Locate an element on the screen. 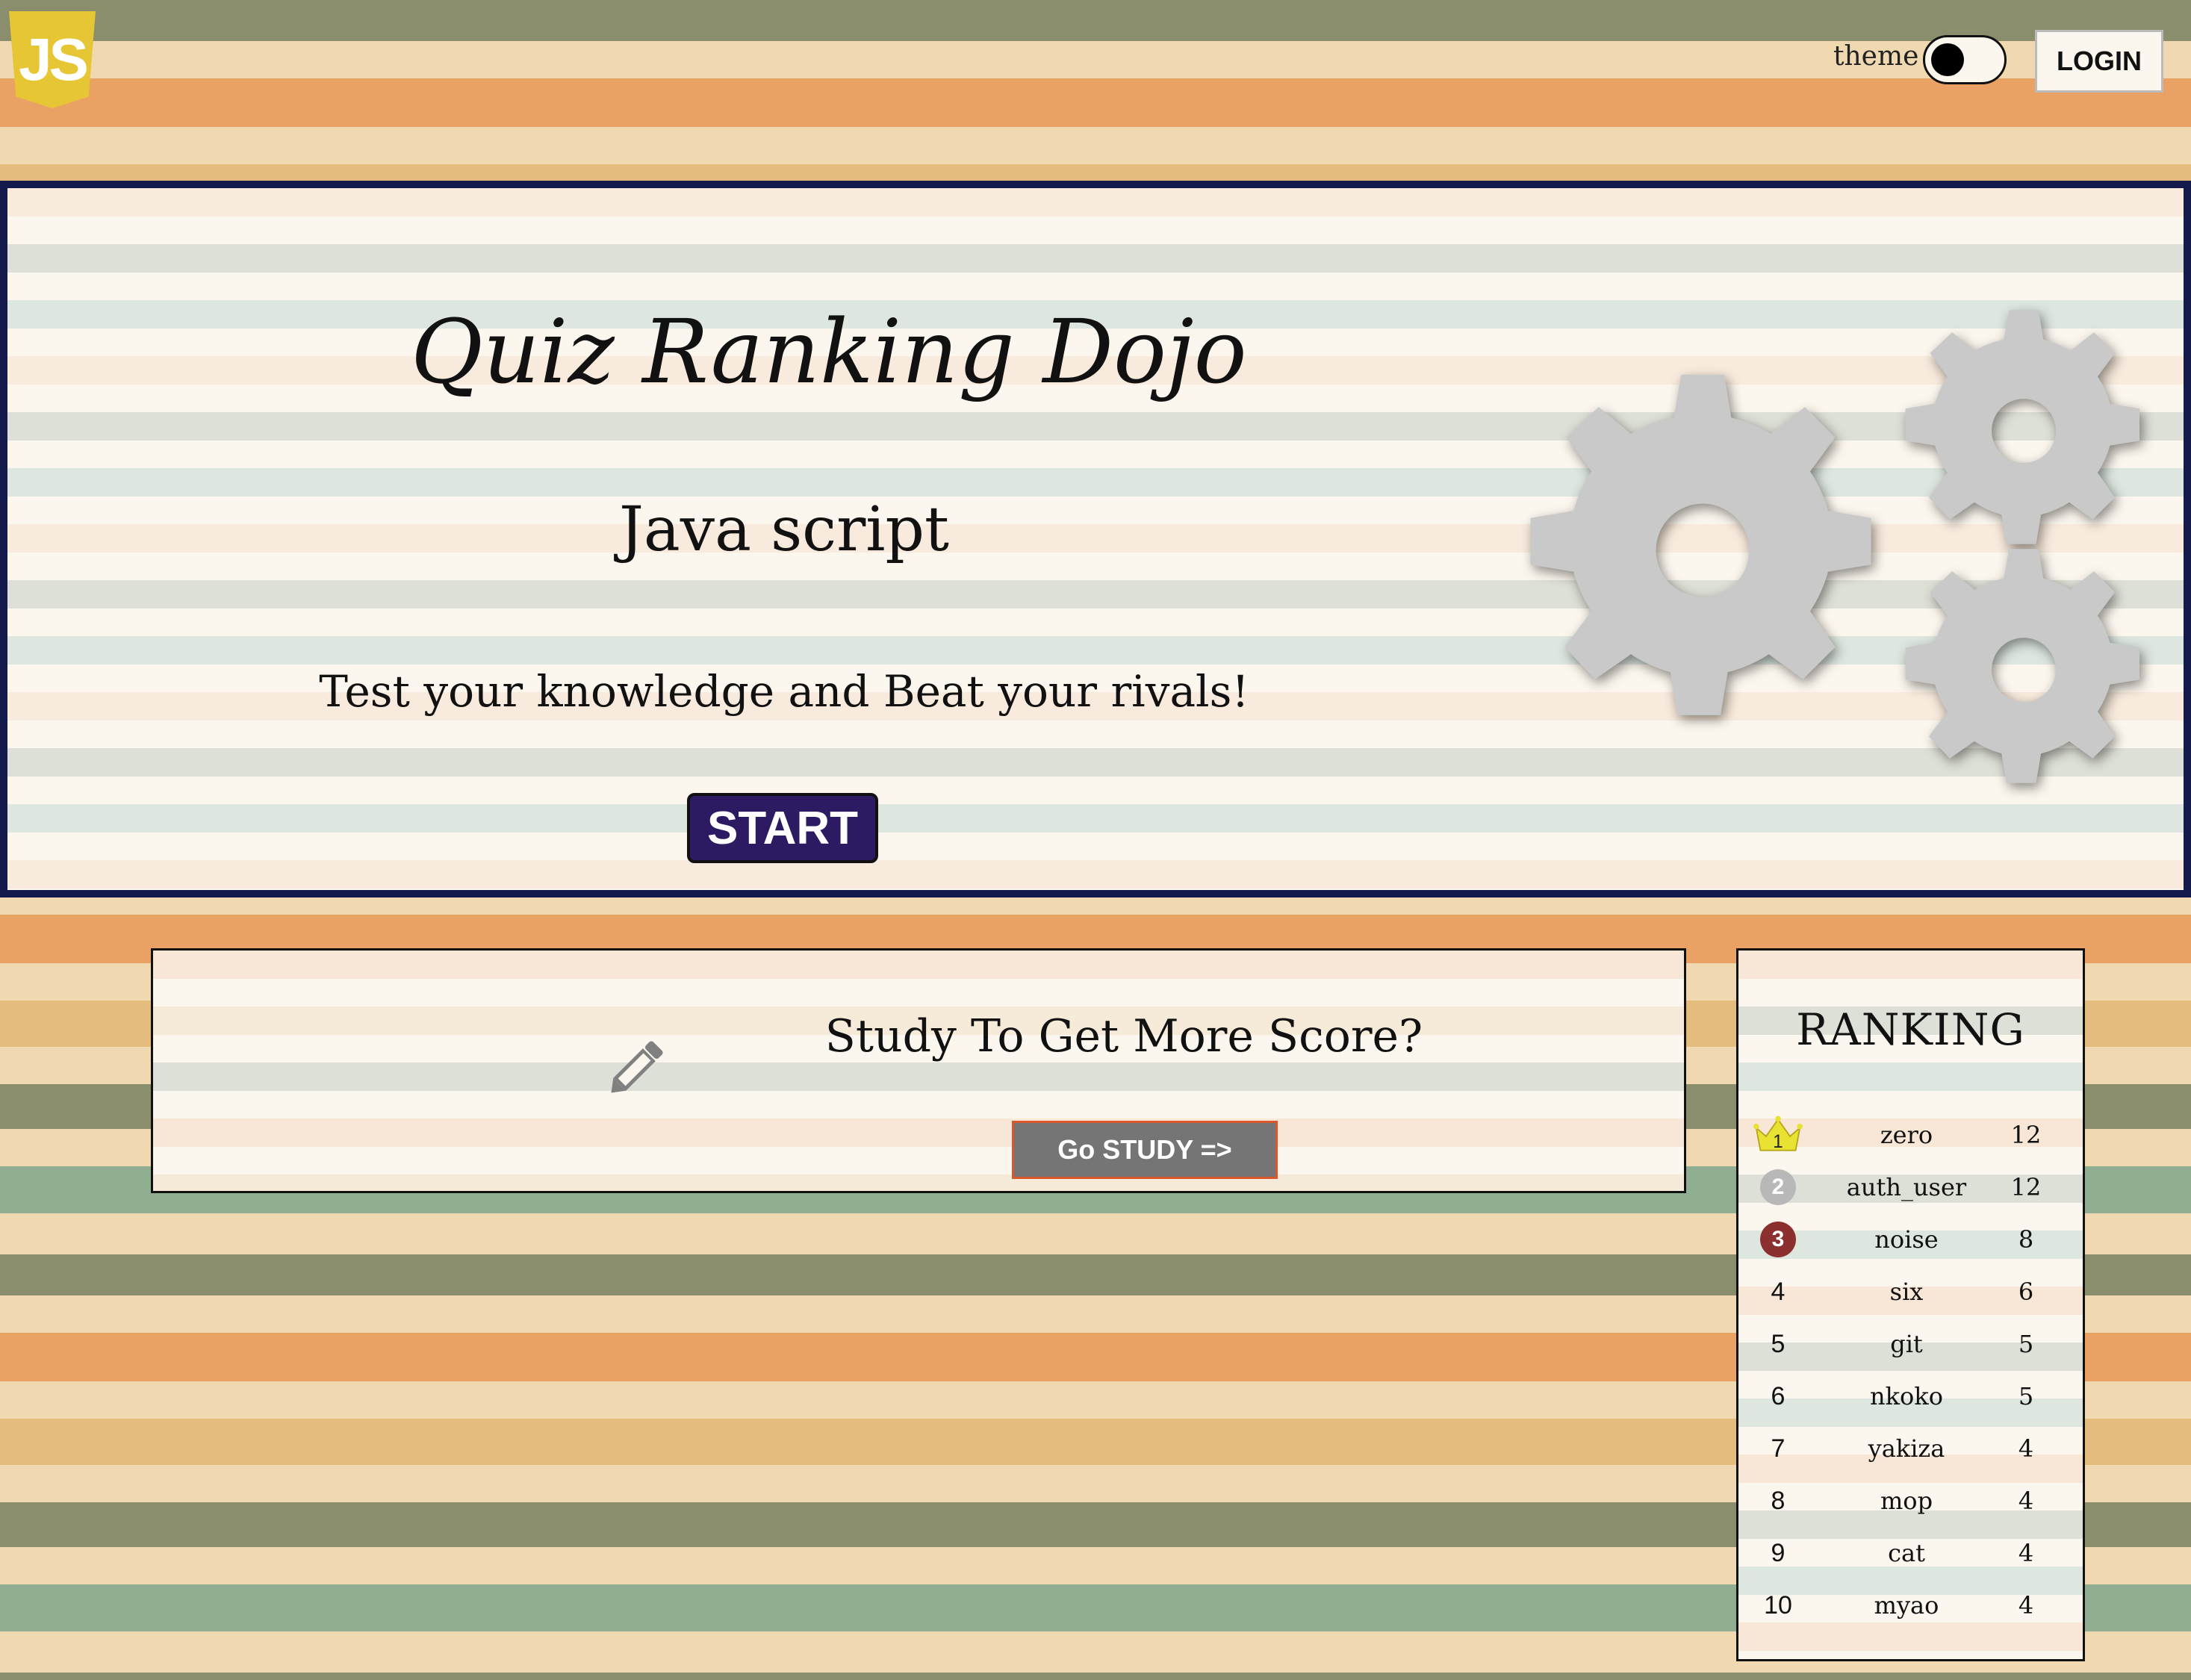  ranking-row: 9 cat 4 is located at coordinates (1910, 1553).